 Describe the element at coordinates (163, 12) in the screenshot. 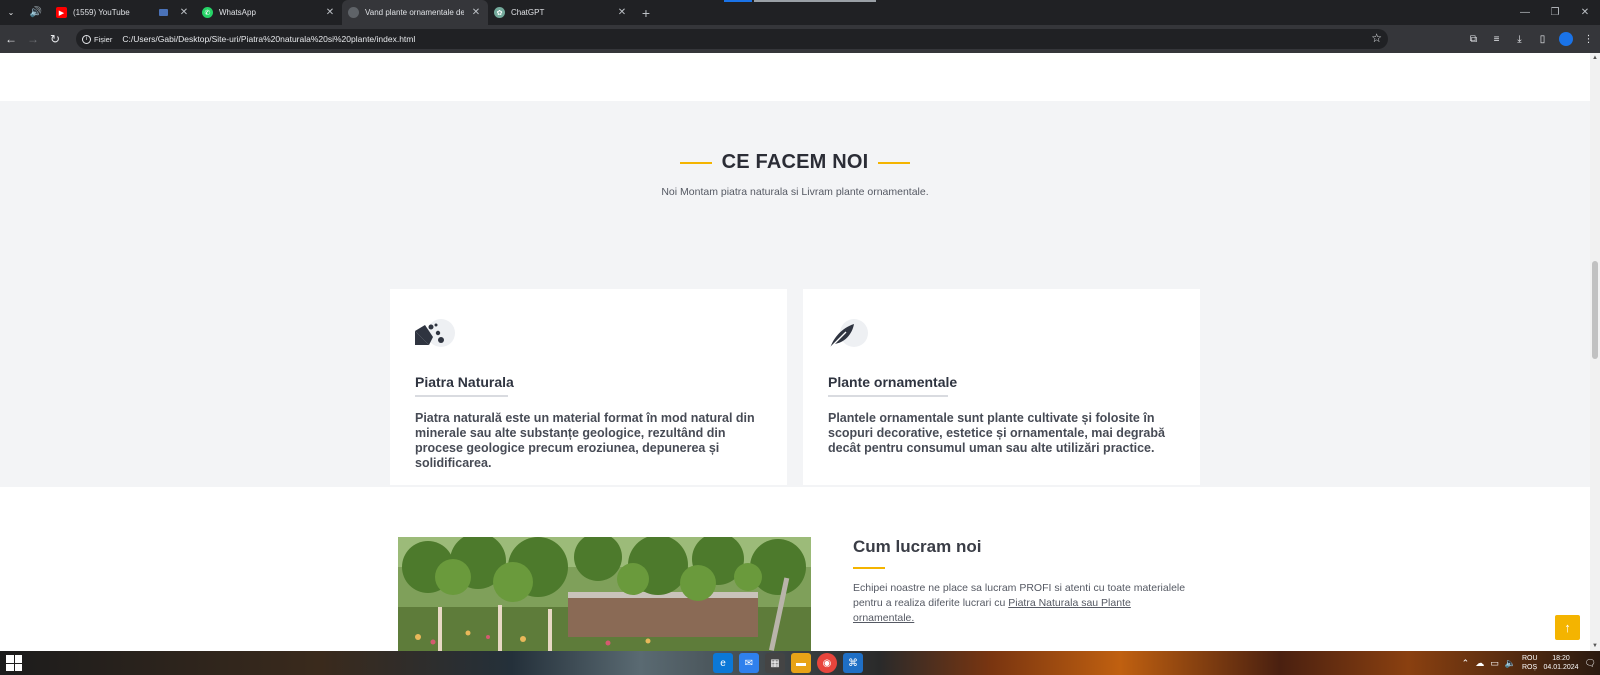

I see `picture-in-picture-icon` at that location.